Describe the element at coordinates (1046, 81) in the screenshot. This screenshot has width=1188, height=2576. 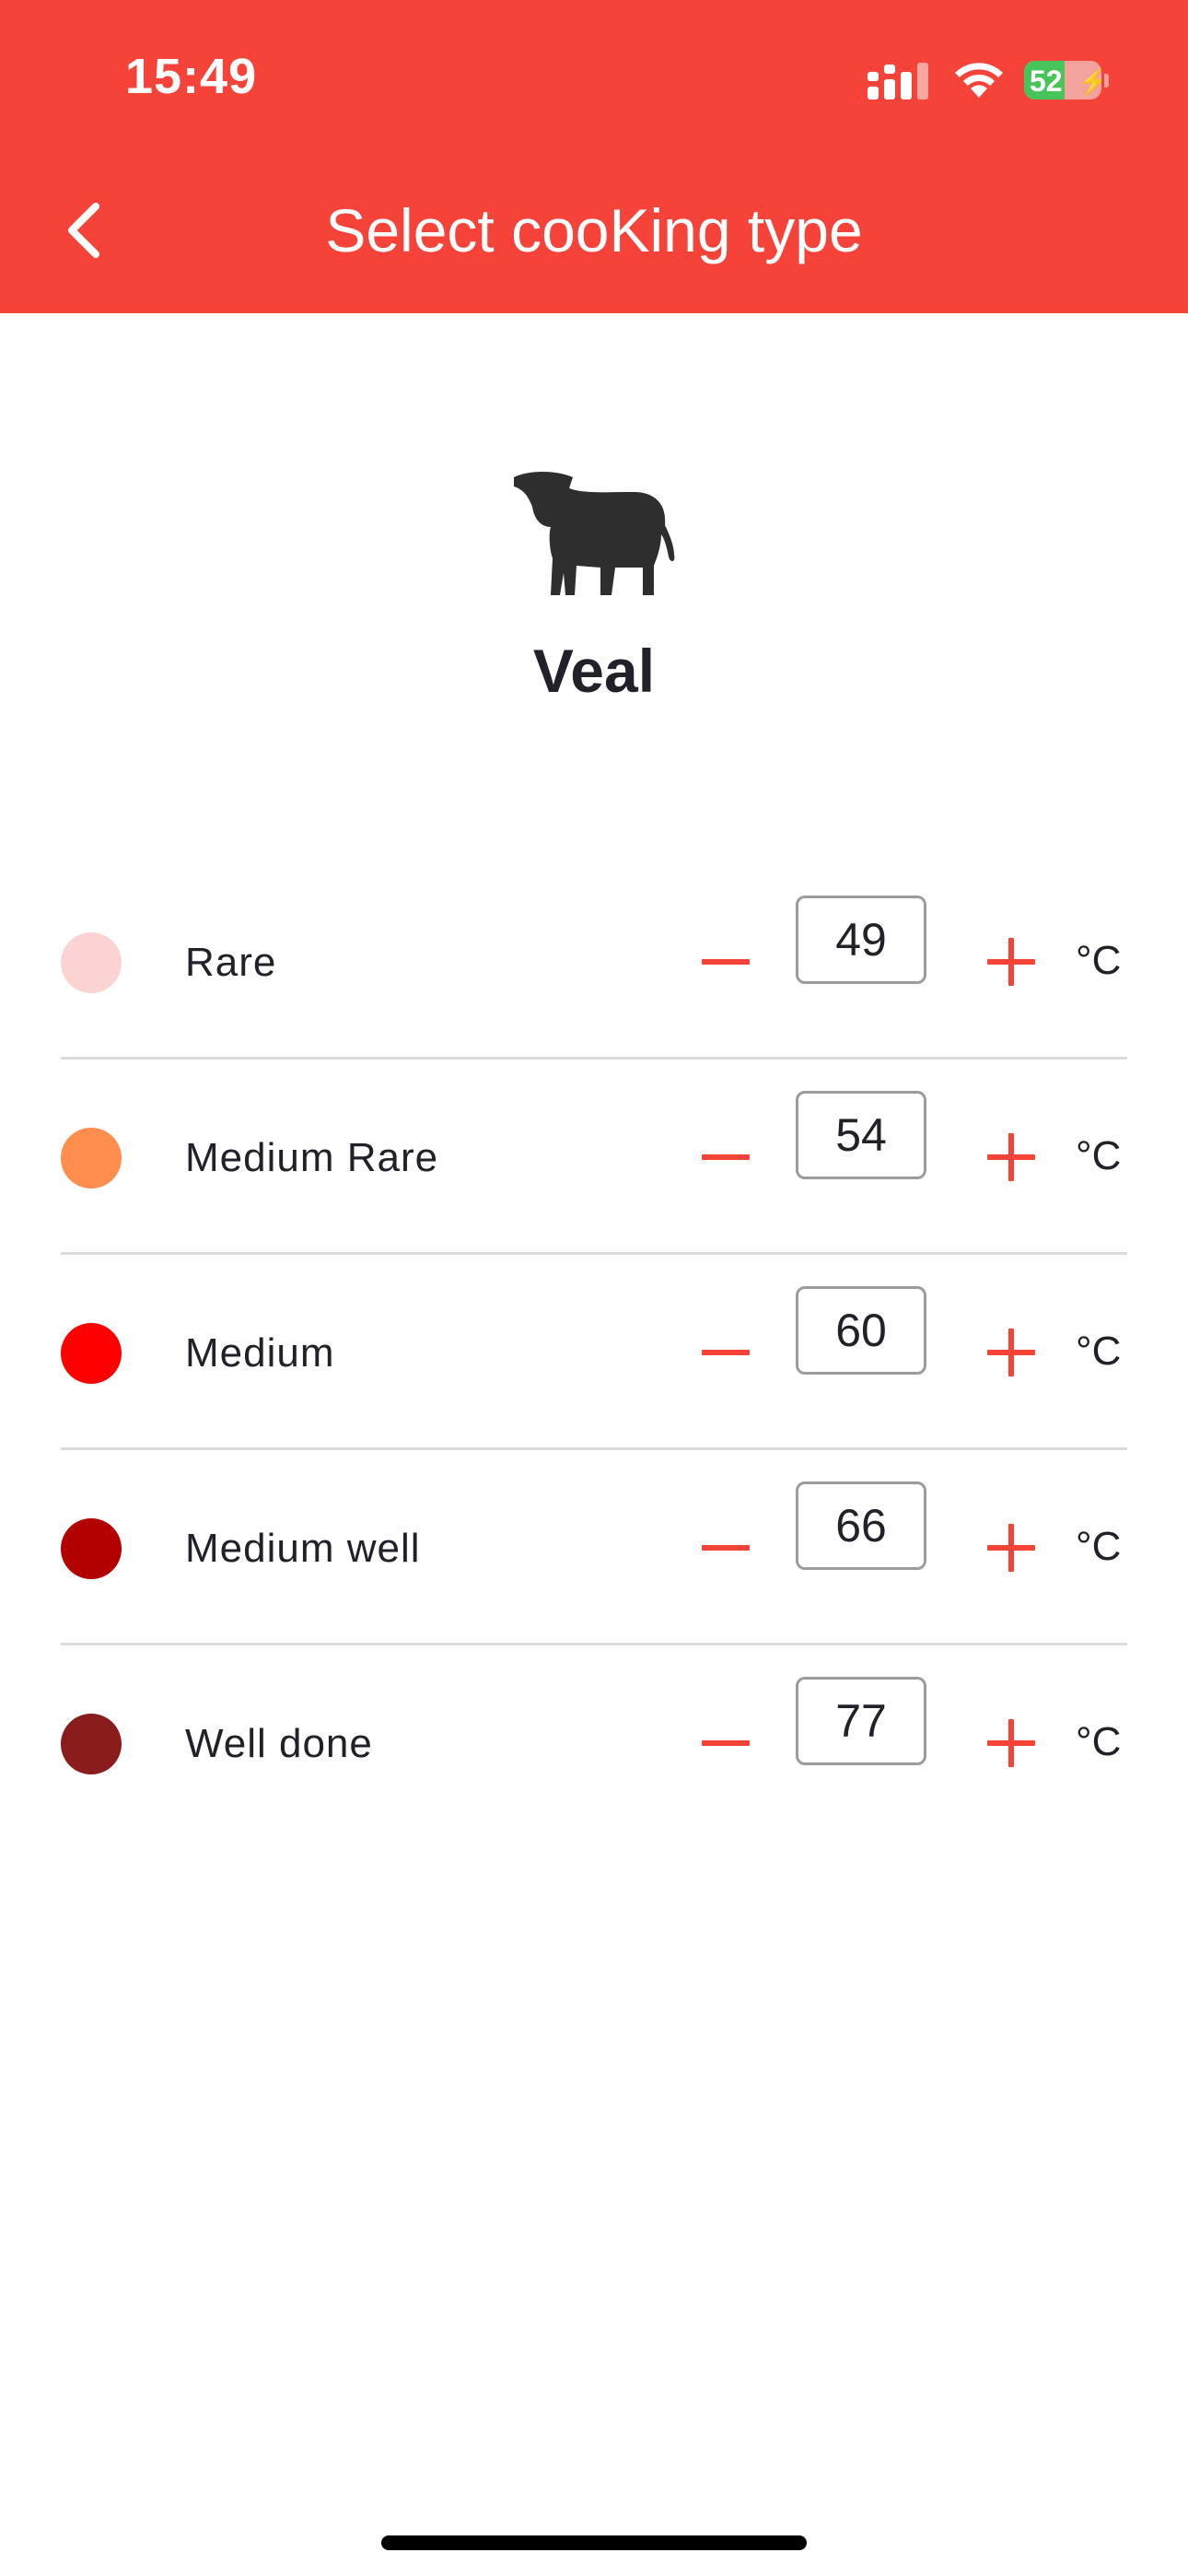
I see `battery-percent: 52` at that location.